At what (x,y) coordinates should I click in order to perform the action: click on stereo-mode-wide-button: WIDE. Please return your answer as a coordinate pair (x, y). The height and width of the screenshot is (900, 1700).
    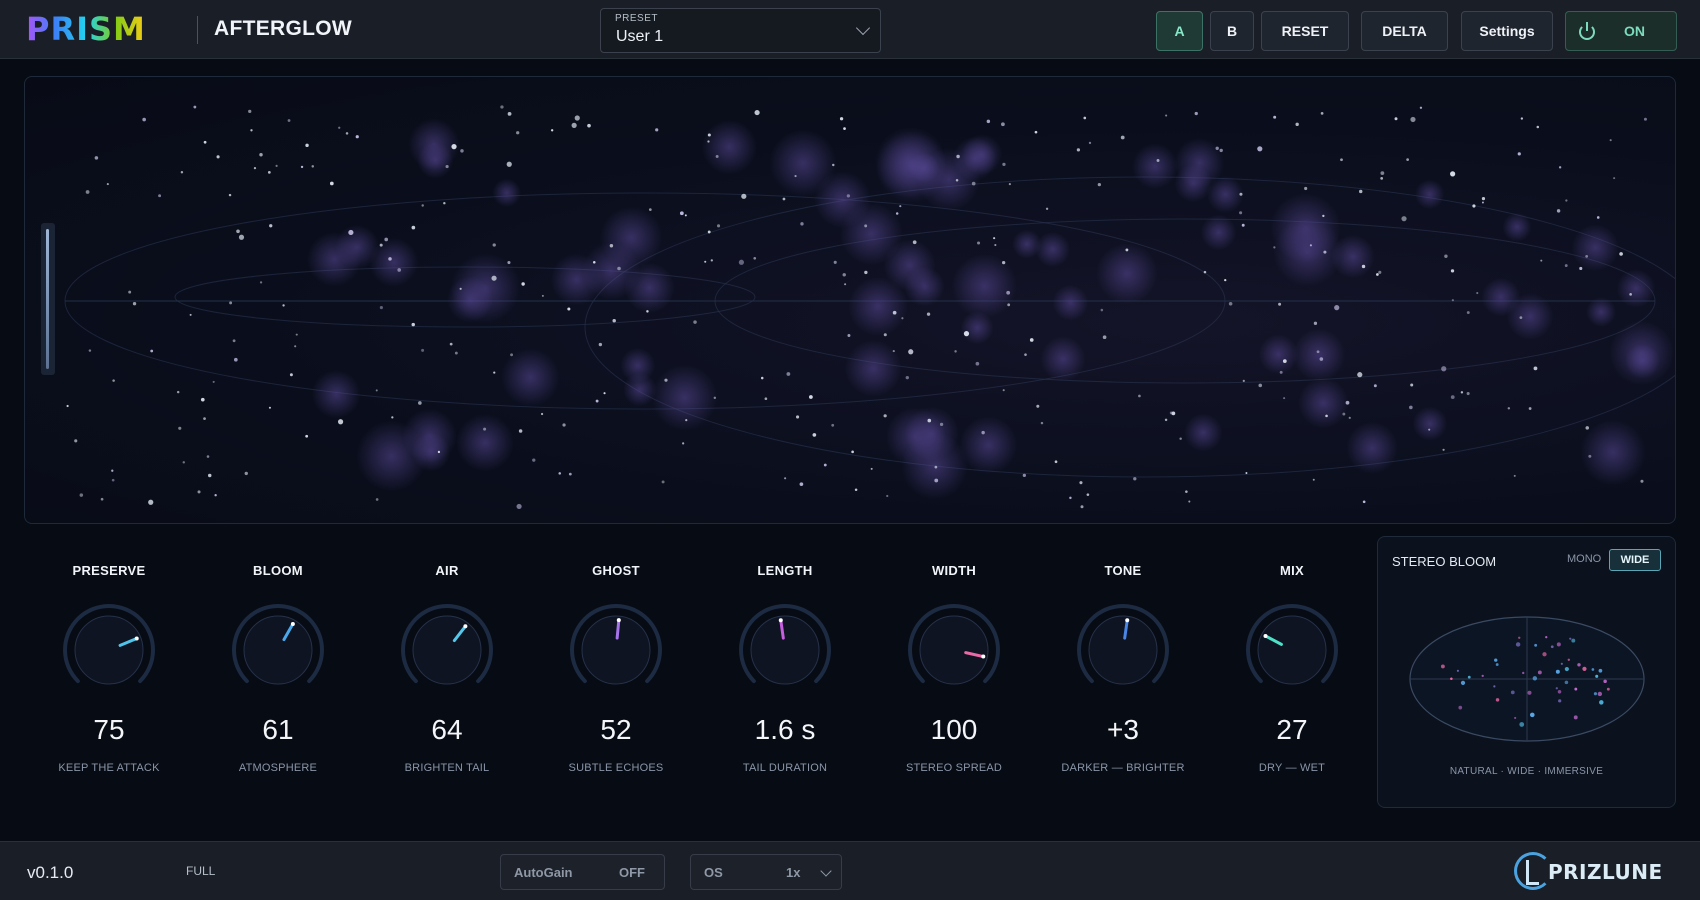
    Looking at the image, I should click on (1635, 560).